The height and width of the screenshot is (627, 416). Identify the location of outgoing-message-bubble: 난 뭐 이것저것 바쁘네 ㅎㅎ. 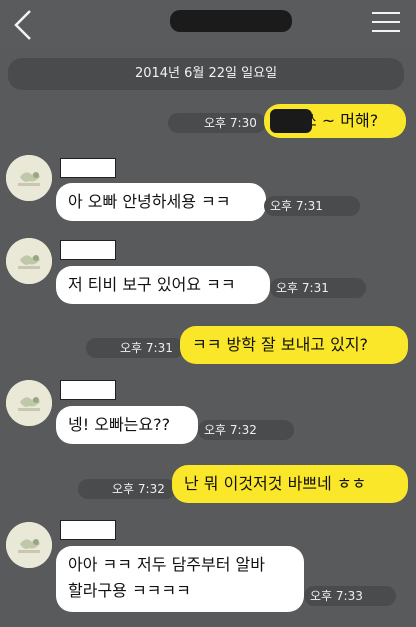
(290, 484).